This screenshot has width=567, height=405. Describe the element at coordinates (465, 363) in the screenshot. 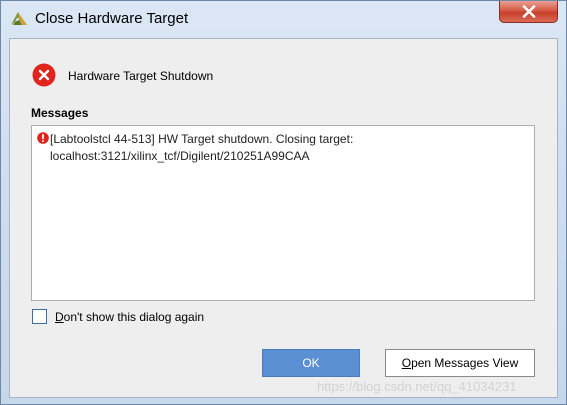

I see `open-messages-label-text: pen Messages View` at that location.